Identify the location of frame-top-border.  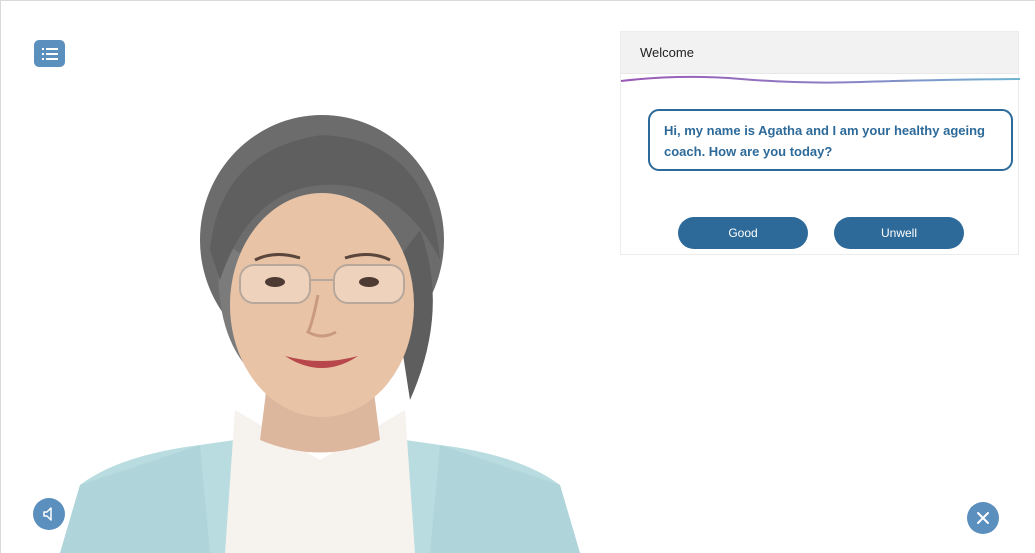
(517, 0).